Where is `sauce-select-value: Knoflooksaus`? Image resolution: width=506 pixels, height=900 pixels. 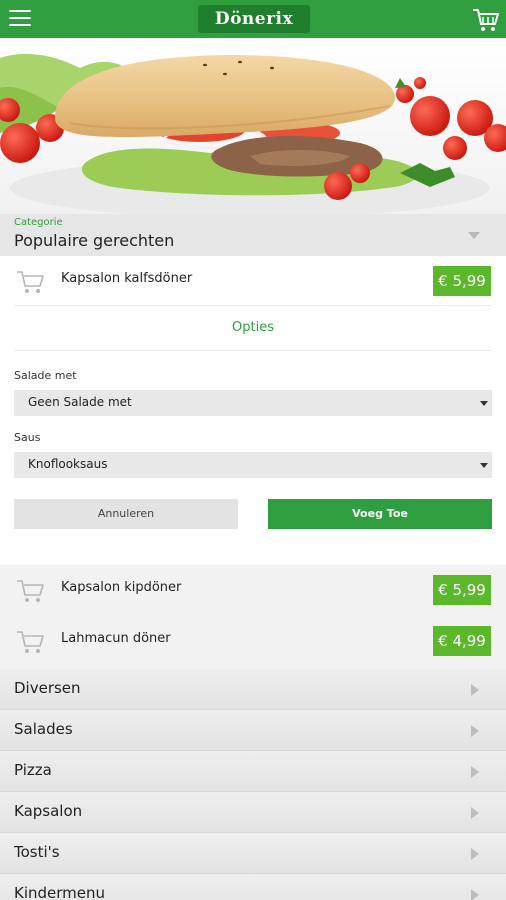
sauce-select-value: Knoflooksaus is located at coordinates (68, 464).